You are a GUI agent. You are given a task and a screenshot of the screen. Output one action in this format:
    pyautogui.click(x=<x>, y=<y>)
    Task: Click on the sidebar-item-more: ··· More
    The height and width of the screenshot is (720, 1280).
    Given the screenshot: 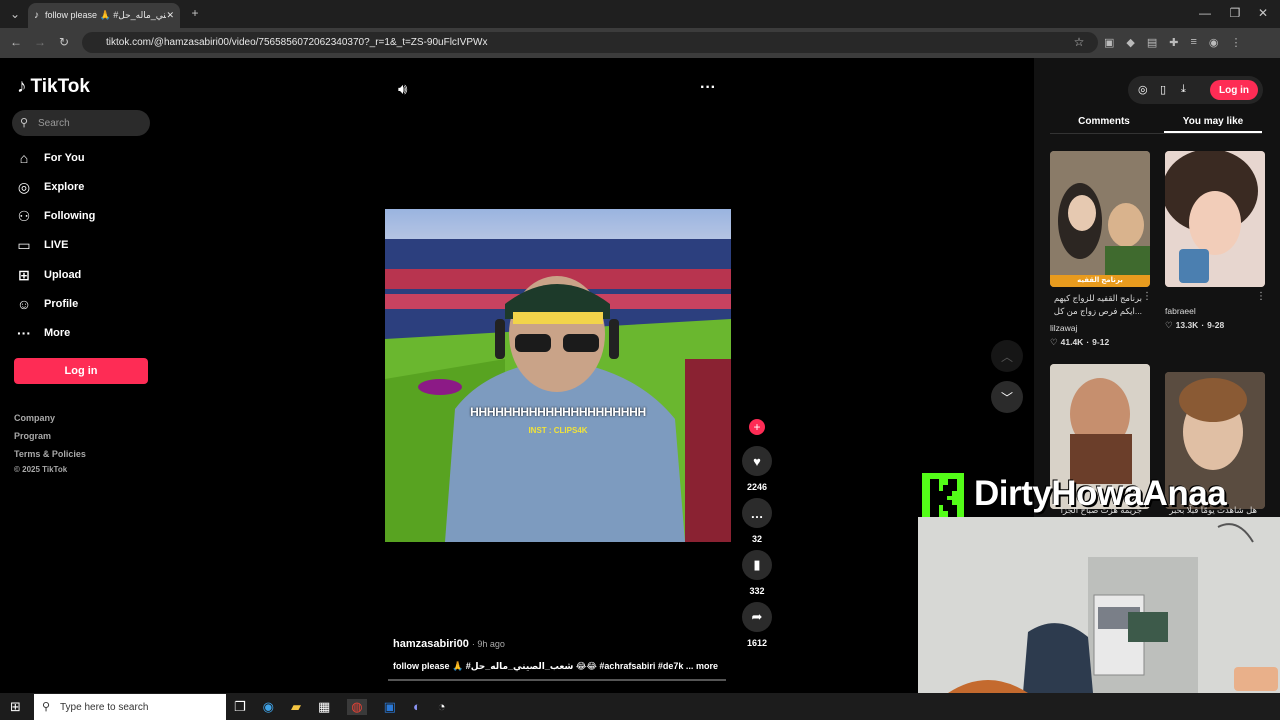 What is the action you would take?
    pyautogui.click(x=76, y=333)
    